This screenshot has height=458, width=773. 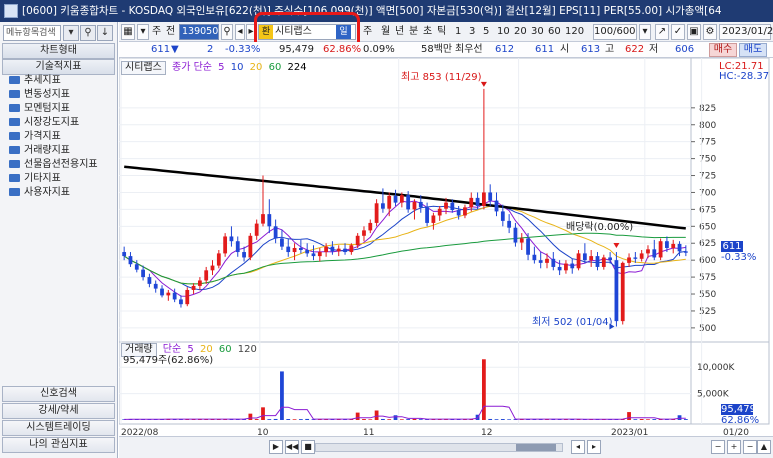 What do you see at coordinates (276, 447) in the screenshot?
I see `play-icon: ▶` at bounding box center [276, 447].